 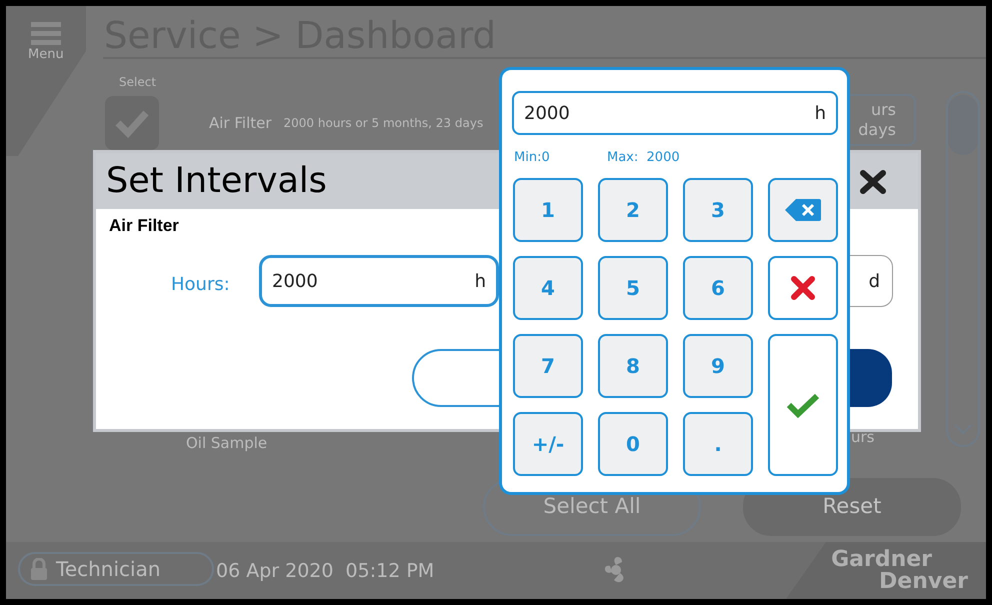 What do you see at coordinates (325, 571) in the screenshot?
I see `date-time: 06 Apr 2020 05:12 PM` at bounding box center [325, 571].